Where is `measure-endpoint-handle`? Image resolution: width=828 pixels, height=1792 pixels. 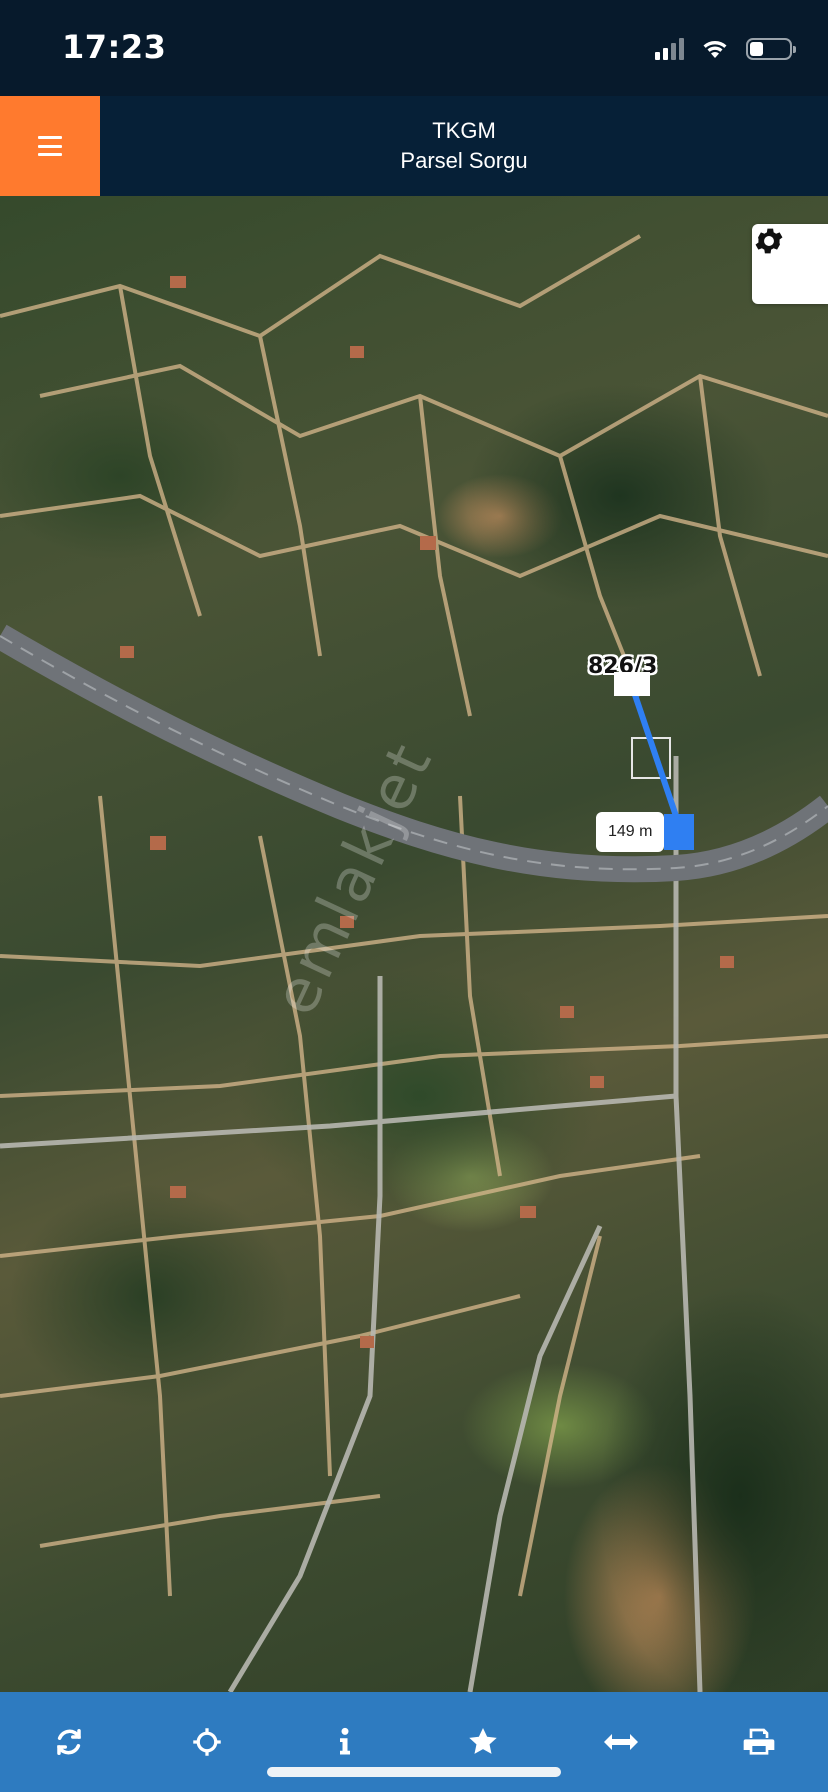
measure-endpoint-handle is located at coordinates (679, 832).